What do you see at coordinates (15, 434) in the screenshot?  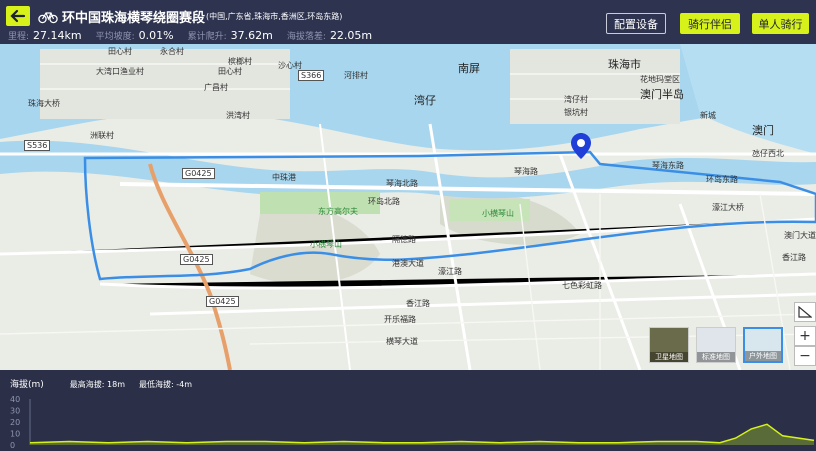 I see `y-tick-label: 10` at bounding box center [15, 434].